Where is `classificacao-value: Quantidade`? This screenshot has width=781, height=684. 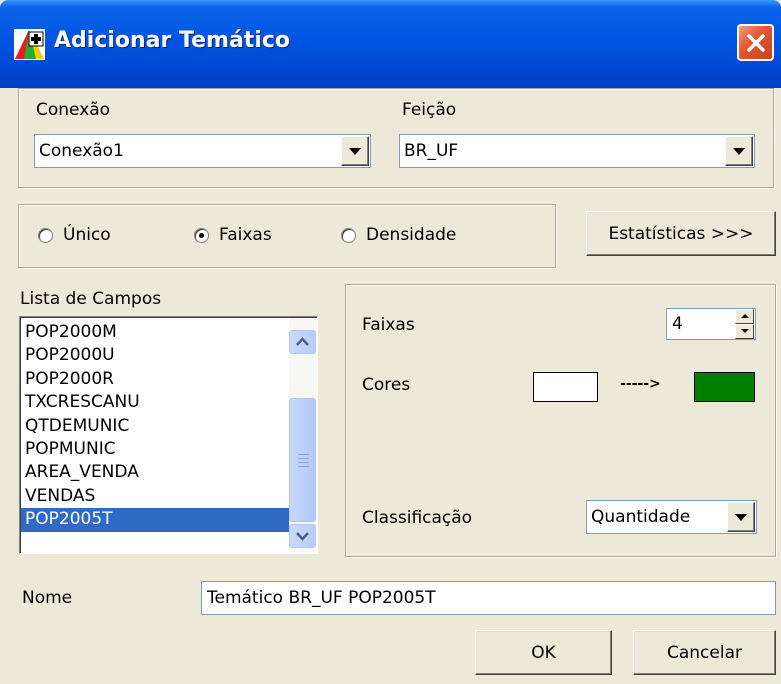
classificacao-value: Quantidade is located at coordinates (641, 517).